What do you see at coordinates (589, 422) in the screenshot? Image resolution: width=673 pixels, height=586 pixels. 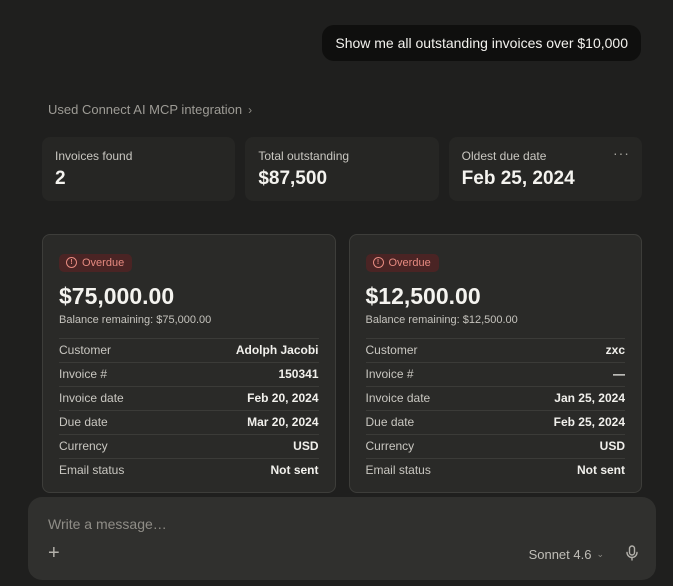 I see `detail-value: Feb 25, 2024` at bounding box center [589, 422].